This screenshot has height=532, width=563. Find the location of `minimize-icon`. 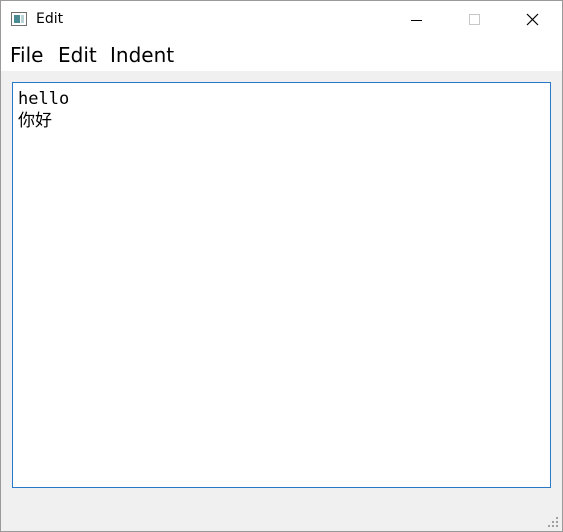

minimize-icon is located at coordinates (416, 20).